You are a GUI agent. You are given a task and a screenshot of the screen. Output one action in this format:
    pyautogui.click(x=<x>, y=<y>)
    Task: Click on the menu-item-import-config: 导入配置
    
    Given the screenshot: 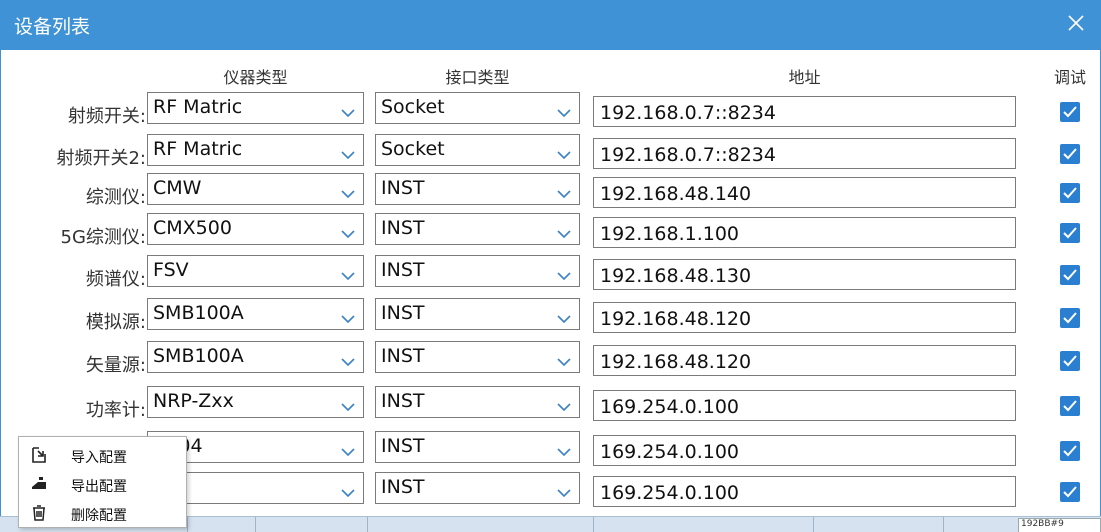 What is the action you would take?
    pyautogui.click(x=102, y=455)
    